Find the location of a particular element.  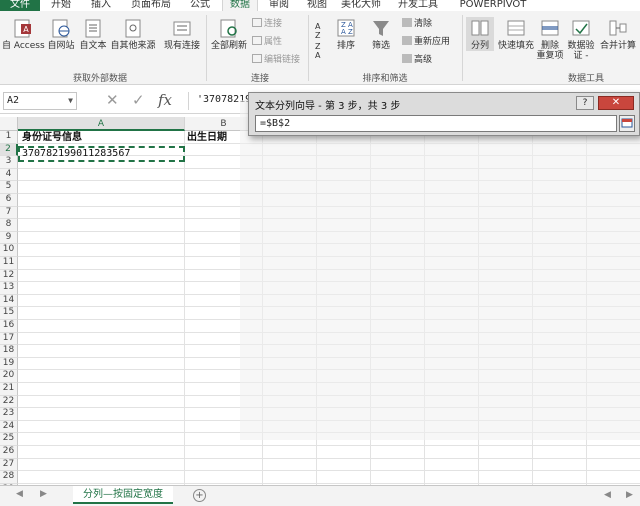

close-button: ✕ is located at coordinates (616, 103).